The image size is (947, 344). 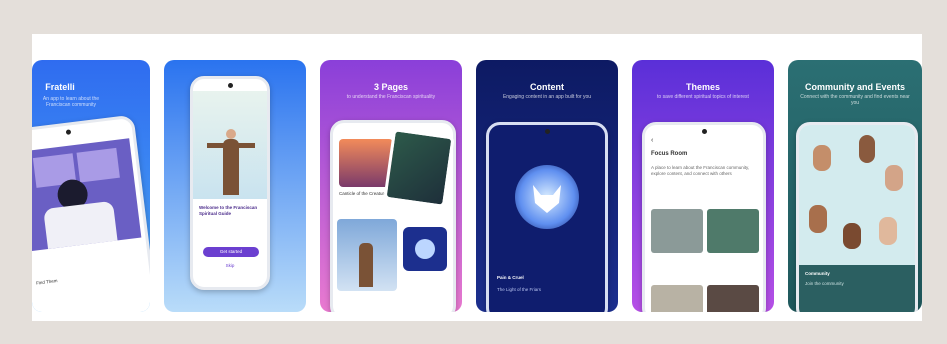 What do you see at coordinates (60, 87) in the screenshot?
I see `card-title: Fratelli` at bounding box center [60, 87].